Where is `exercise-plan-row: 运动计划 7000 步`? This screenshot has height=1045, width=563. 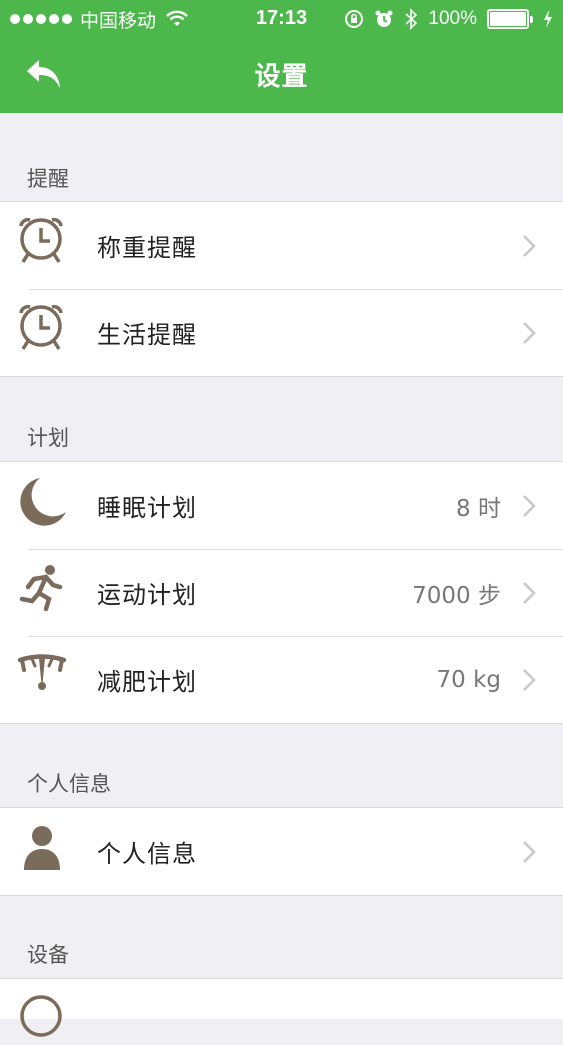 exercise-plan-row: 运动计划 7000 步 is located at coordinates (281, 592).